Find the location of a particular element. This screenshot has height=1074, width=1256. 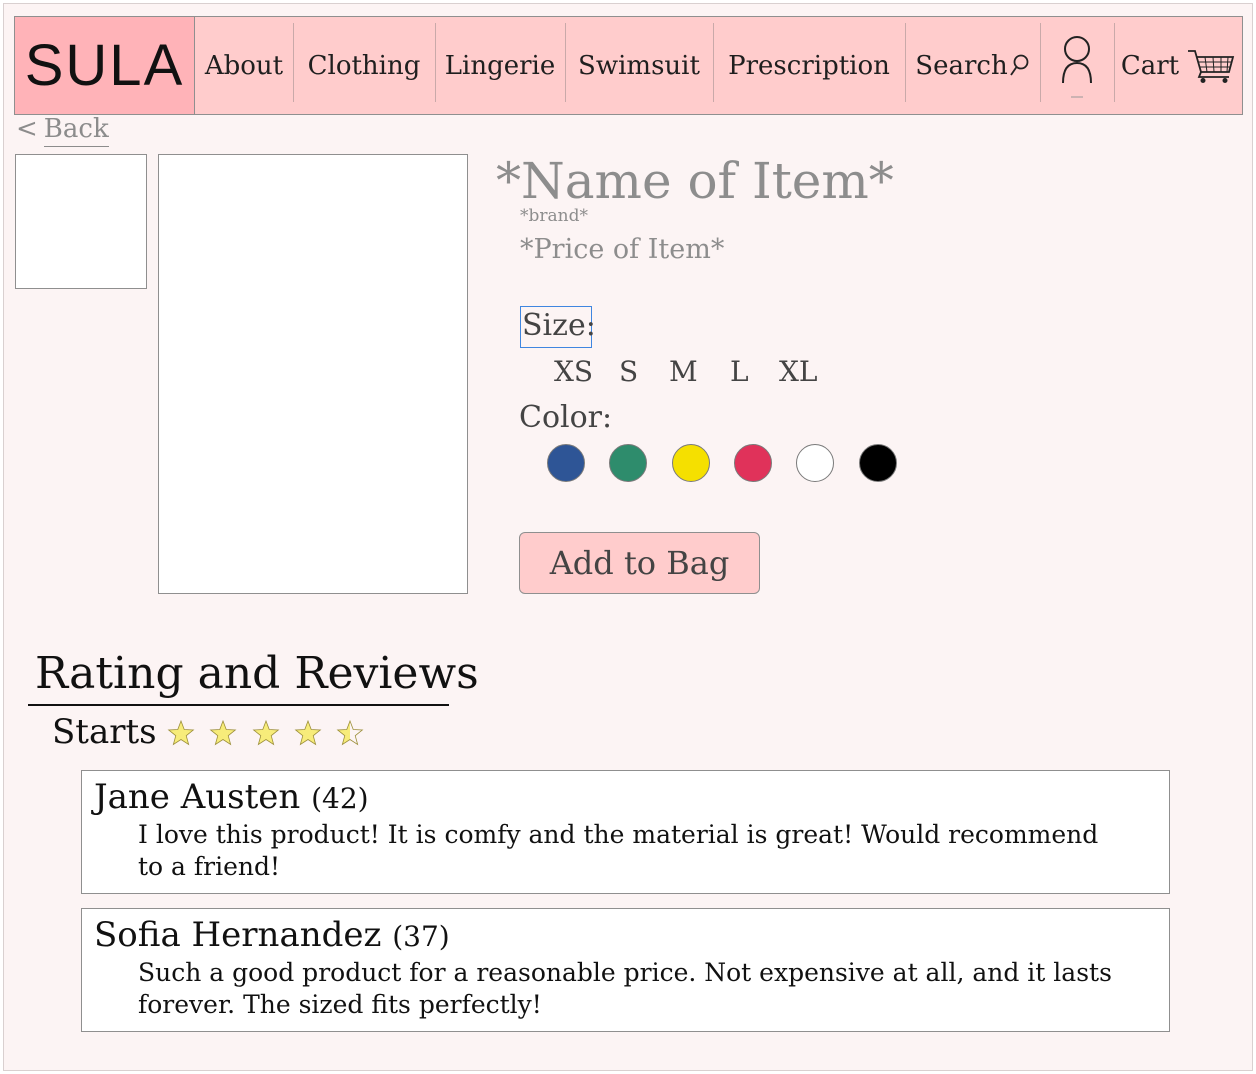

user-icon is located at coordinates (1077, 66).